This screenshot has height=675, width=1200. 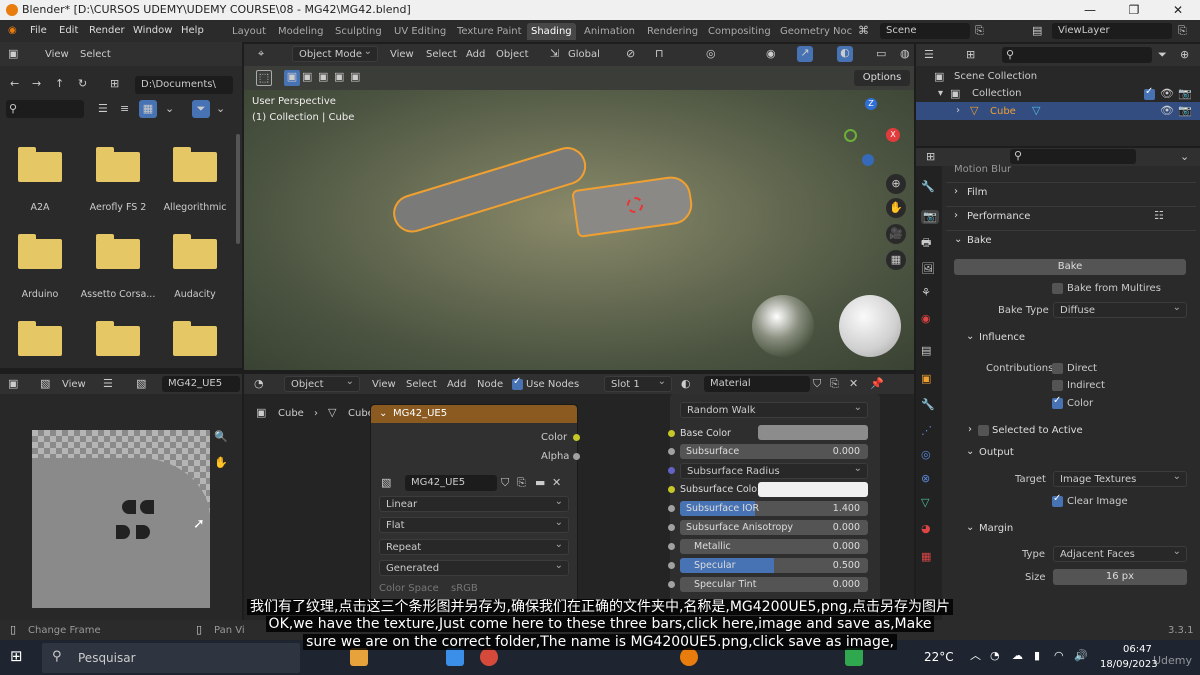 I want to click on duplicate-material-icon: ⎘, so click(x=834, y=384).